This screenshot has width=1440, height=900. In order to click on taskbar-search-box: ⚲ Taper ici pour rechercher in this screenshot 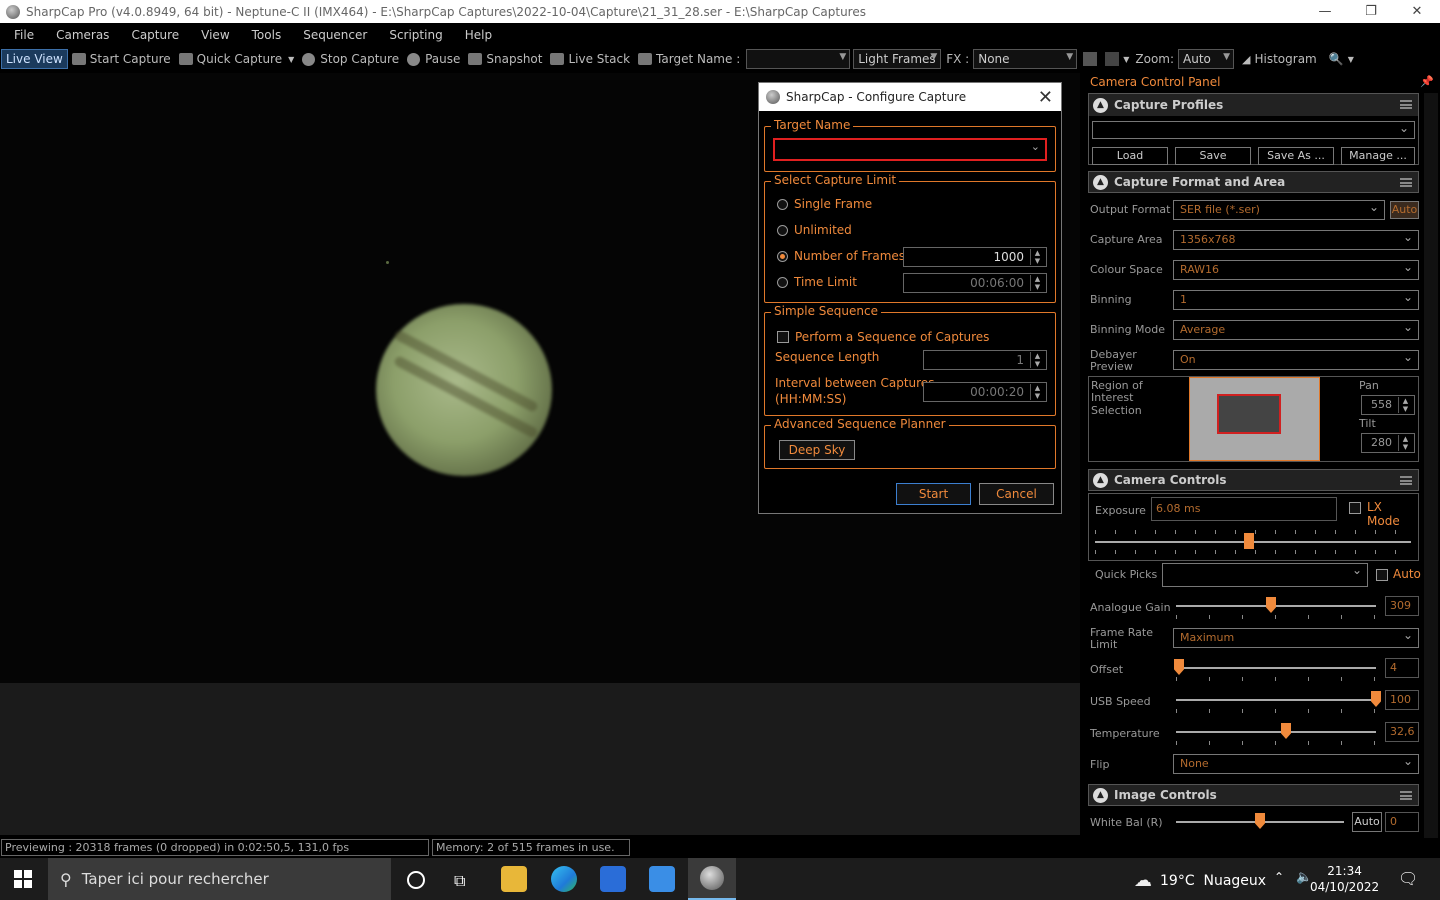, I will do `click(219, 879)`.